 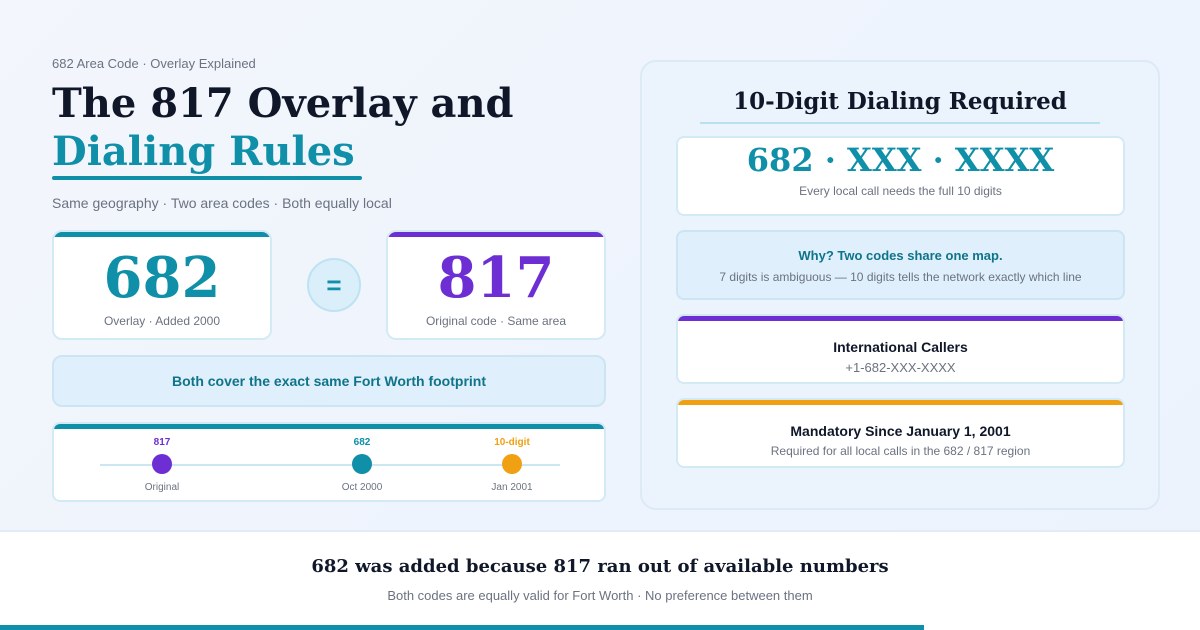 What do you see at coordinates (162, 442) in the screenshot?
I see `timeline-point-label: 817` at bounding box center [162, 442].